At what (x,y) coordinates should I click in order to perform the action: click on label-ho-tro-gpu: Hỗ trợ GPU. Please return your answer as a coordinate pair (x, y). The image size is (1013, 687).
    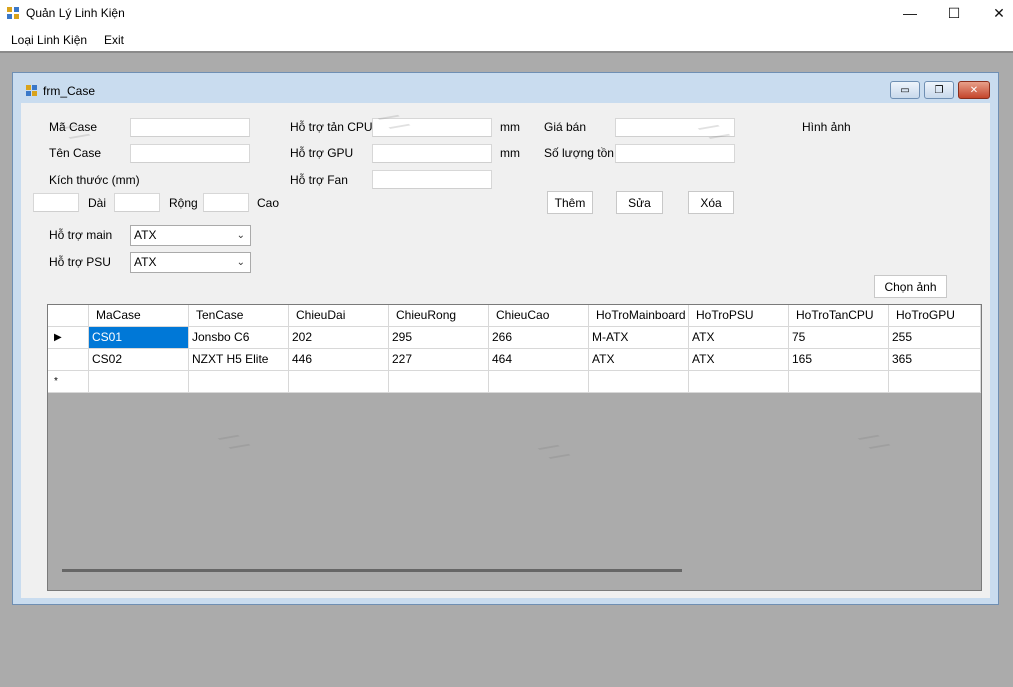
    Looking at the image, I should click on (322, 153).